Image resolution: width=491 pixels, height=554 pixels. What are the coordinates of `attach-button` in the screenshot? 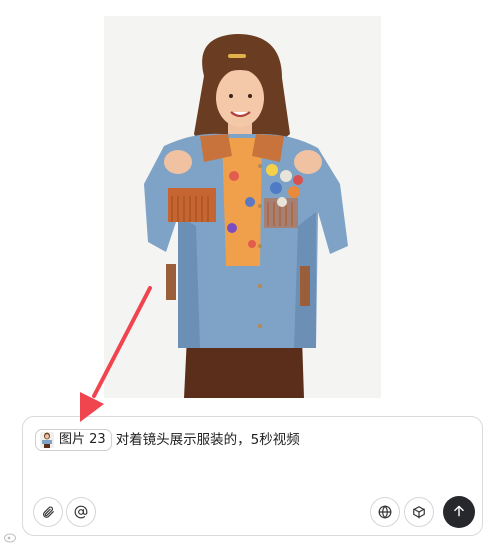 It's located at (48, 512).